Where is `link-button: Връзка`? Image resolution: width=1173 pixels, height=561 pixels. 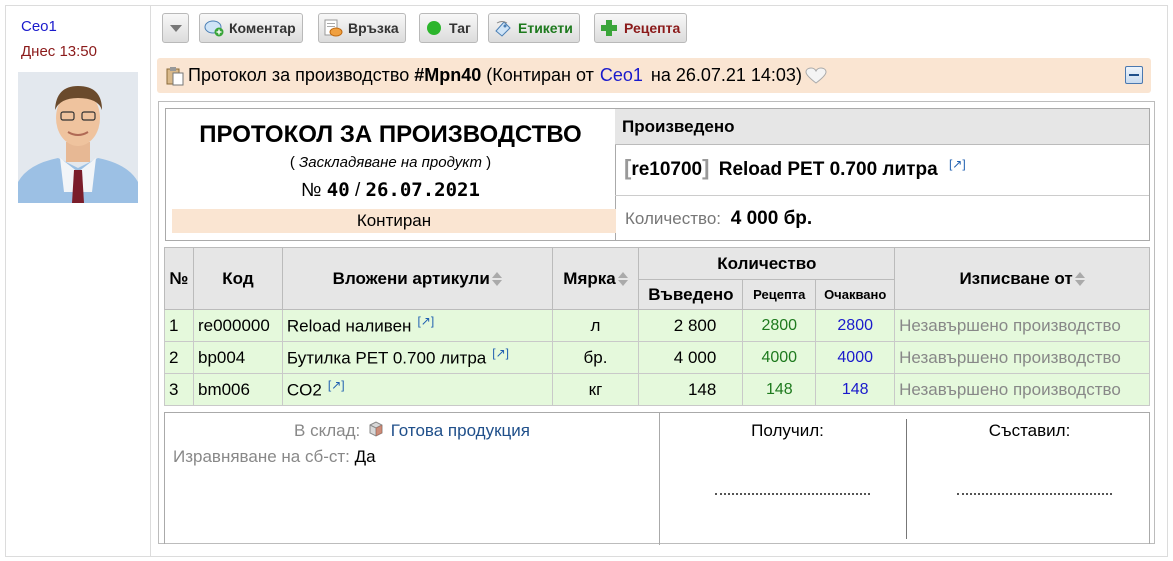 link-button: Връзка is located at coordinates (362, 28).